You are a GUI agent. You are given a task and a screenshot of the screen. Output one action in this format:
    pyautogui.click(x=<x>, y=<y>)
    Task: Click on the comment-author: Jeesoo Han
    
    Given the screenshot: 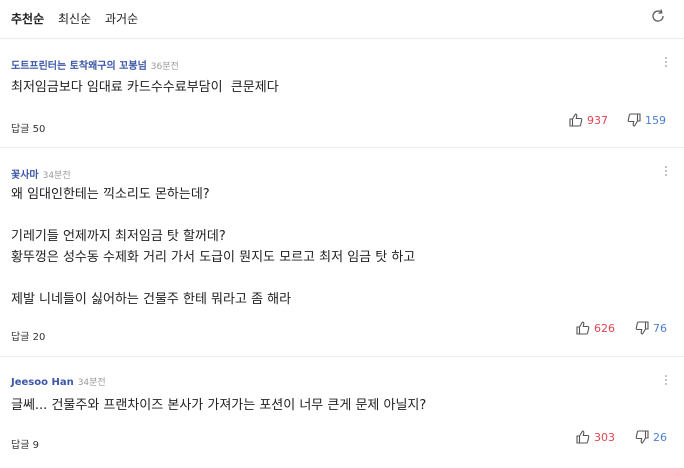 What is the action you would take?
    pyautogui.click(x=42, y=382)
    